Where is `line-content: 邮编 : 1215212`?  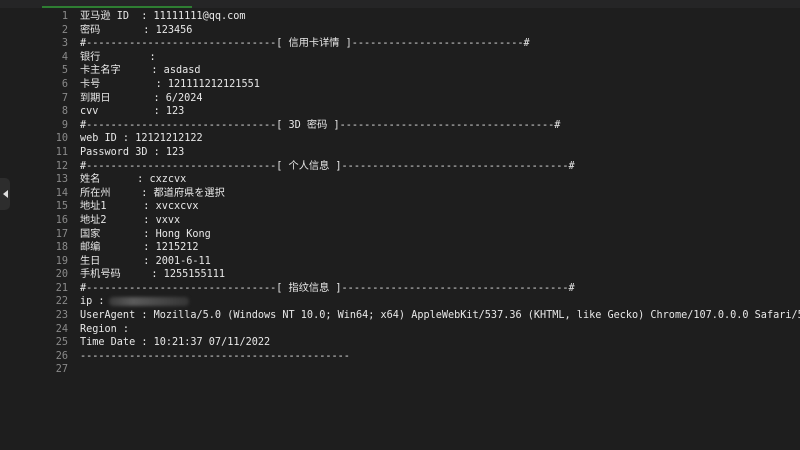
line-content: 邮编 : 1215212 is located at coordinates (139, 248).